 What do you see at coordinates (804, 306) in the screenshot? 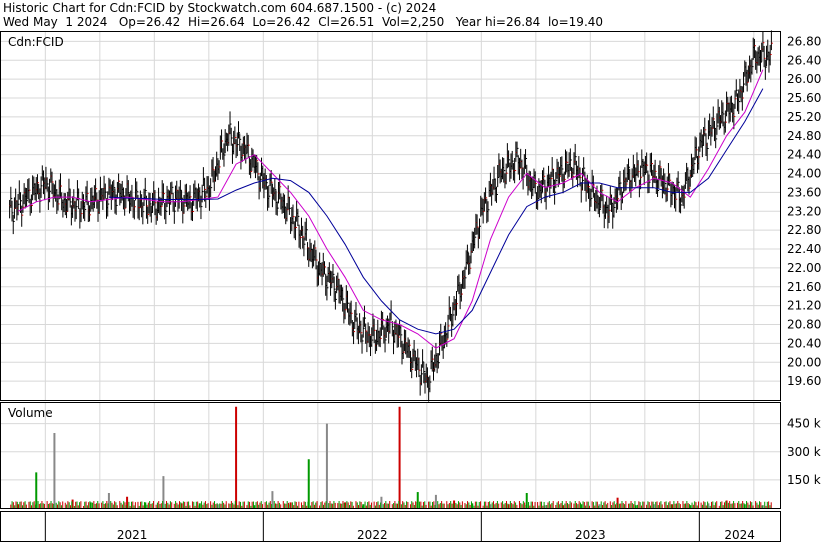
I see `price-tick-label: 21.20` at bounding box center [804, 306].